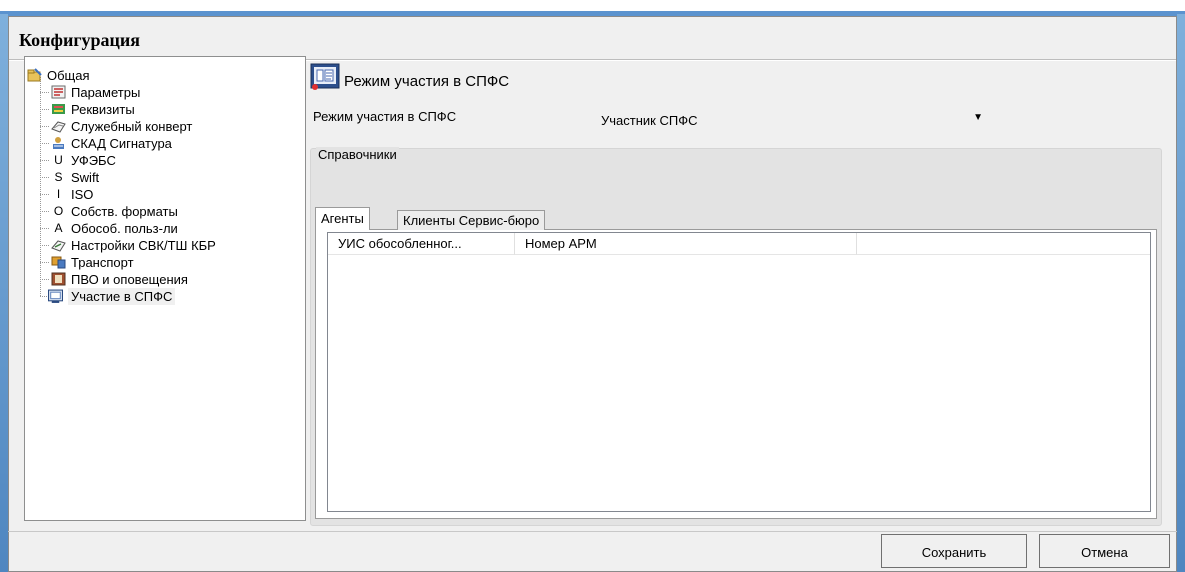  What do you see at coordinates (58, 211) in the screenshot?
I see `letter-o-icon: O` at bounding box center [58, 211].